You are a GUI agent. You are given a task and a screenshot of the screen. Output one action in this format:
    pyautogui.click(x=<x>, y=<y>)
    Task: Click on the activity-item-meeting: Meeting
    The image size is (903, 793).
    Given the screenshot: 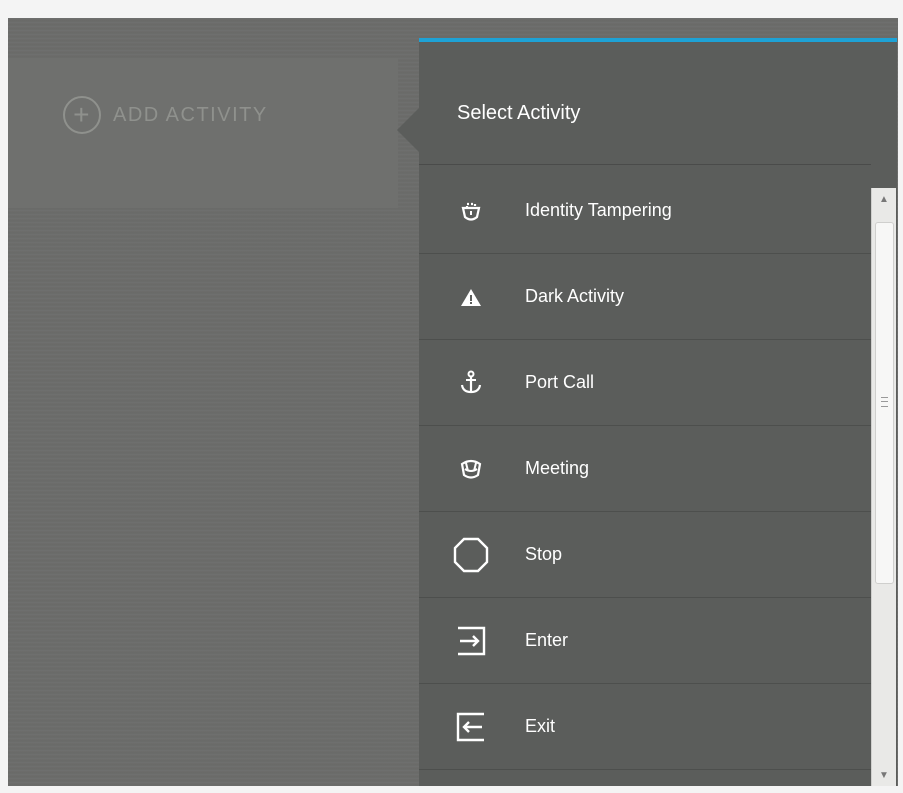 What is the action you would take?
    pyautogui.click(x=645, y=469)
    